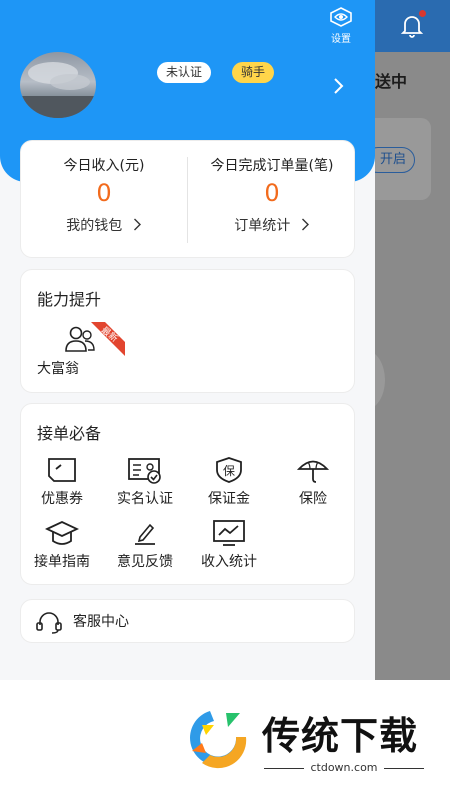 The image size is (450, 800). Describe the element at coordinates (229, 499) in the screenshot. I see `deposit-label: 保证金` at that location.